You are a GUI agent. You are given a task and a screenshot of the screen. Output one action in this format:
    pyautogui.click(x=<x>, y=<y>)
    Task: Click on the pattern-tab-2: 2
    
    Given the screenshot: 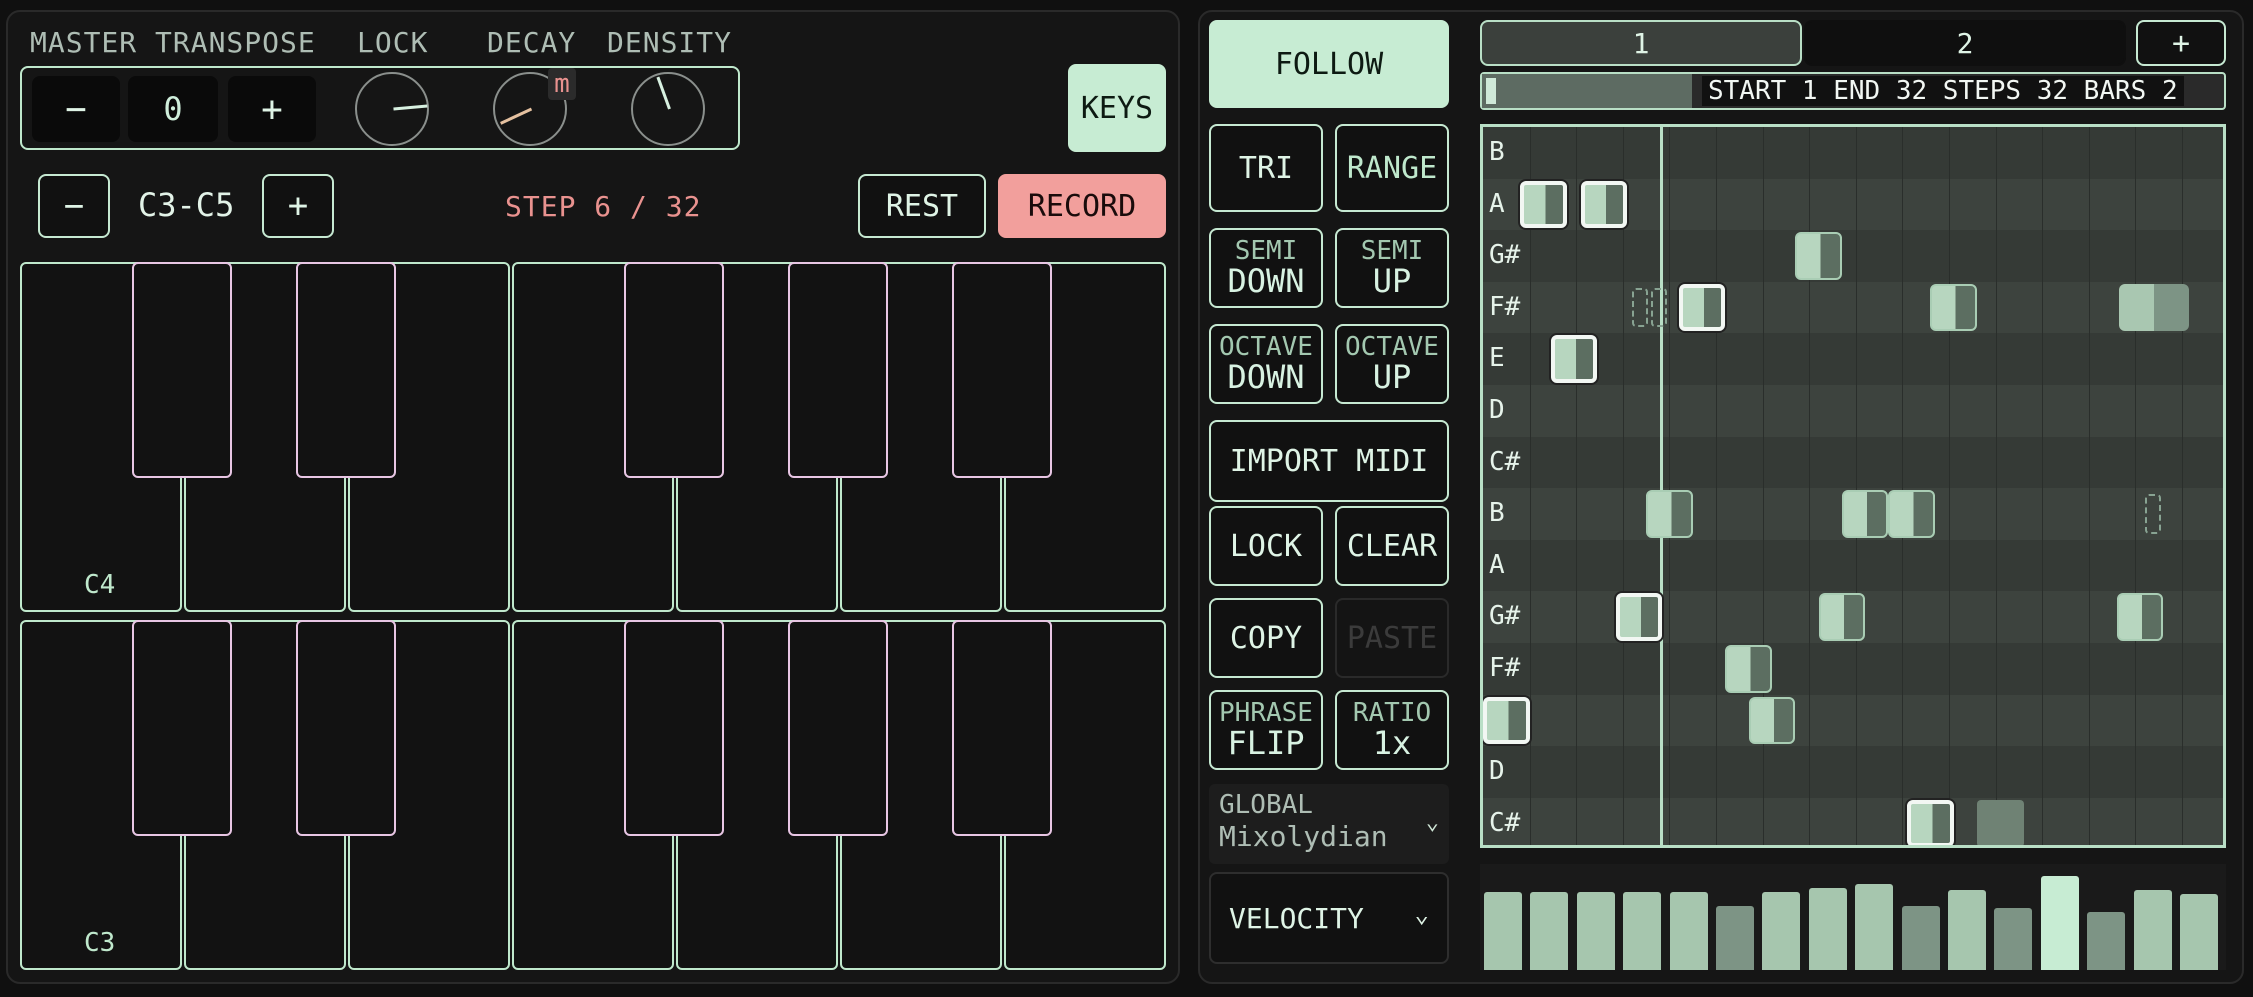 What is the action you would take?
    pyautogui.click(x=1965, y=43)
    